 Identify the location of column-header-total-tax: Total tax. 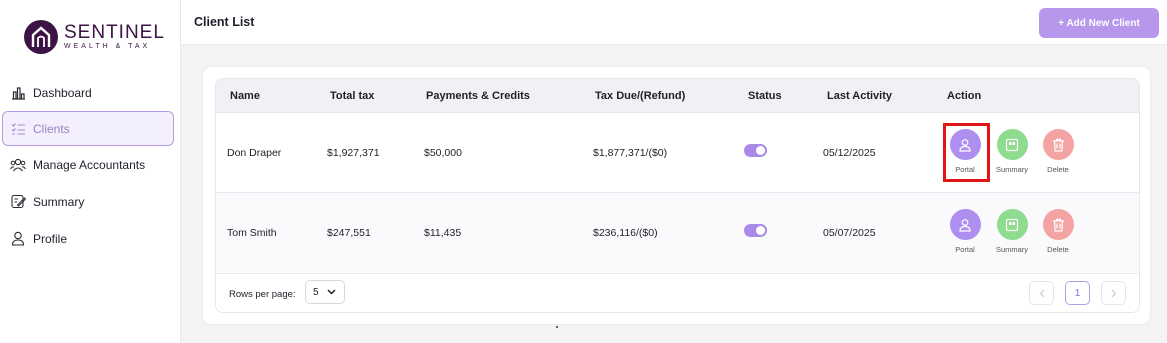
(352, 96).